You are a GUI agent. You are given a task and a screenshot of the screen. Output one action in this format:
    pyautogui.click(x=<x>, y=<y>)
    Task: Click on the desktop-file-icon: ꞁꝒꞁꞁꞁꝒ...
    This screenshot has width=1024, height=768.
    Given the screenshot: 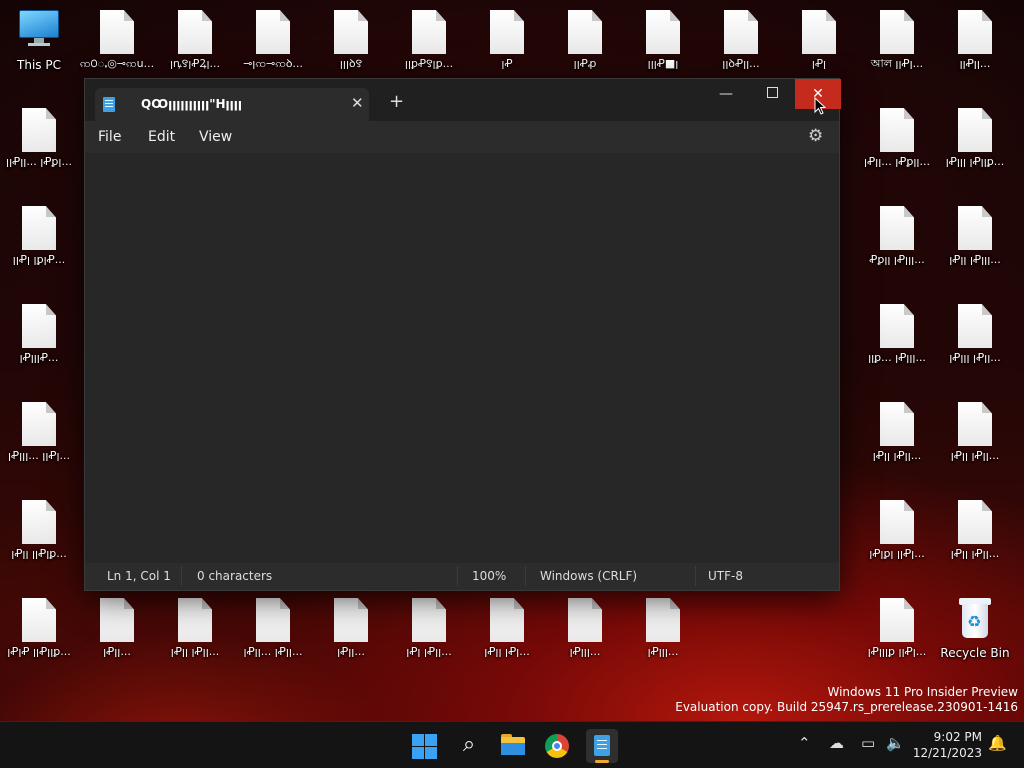 What is the action you would take?
    pyautogui.click(x=39, y=341)
    